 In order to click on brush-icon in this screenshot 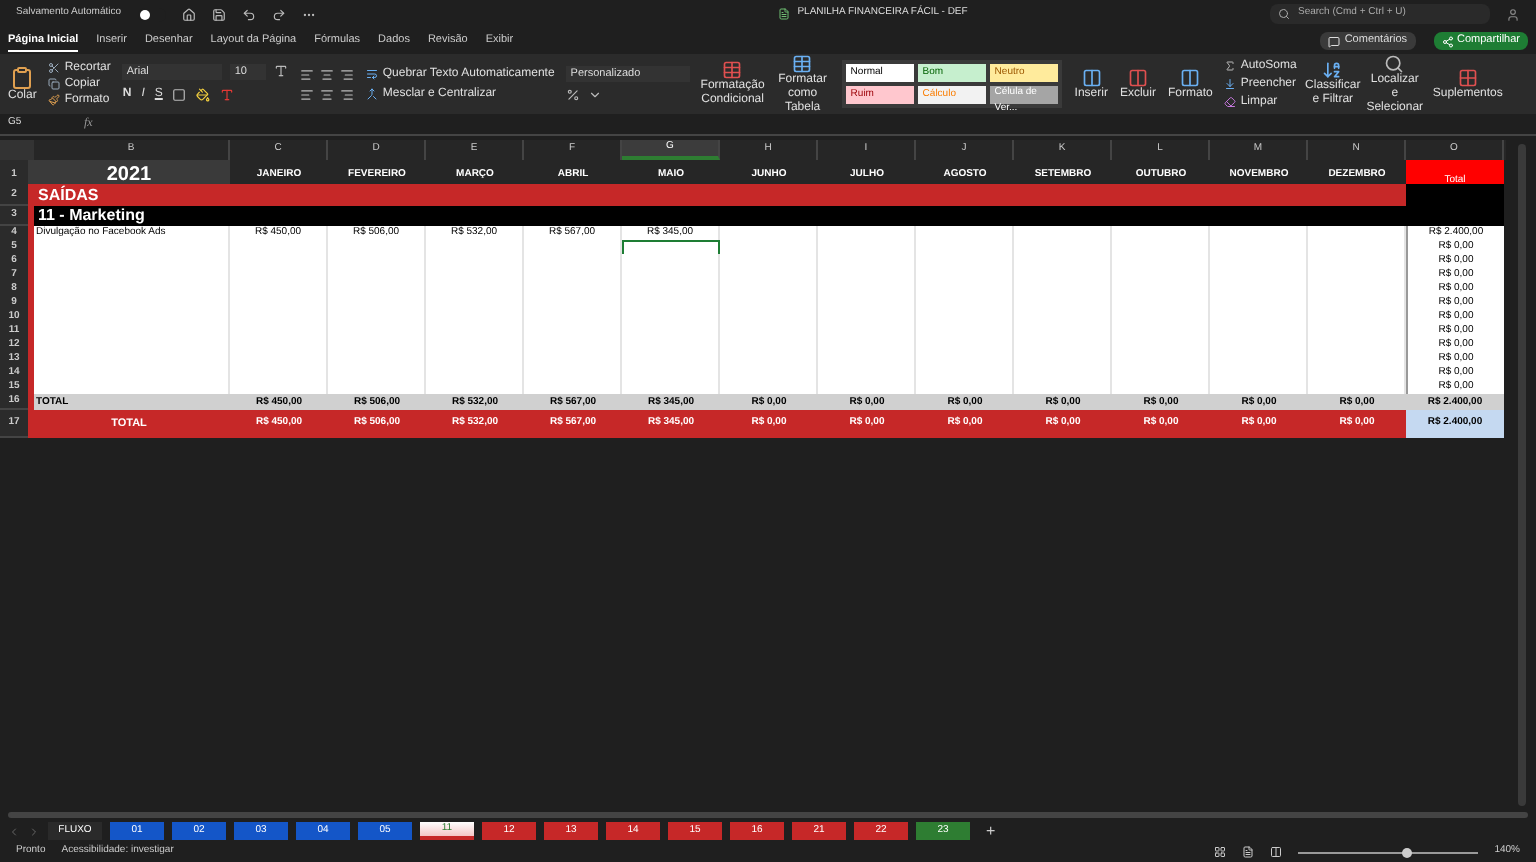, I will do `click(54, 100)`.